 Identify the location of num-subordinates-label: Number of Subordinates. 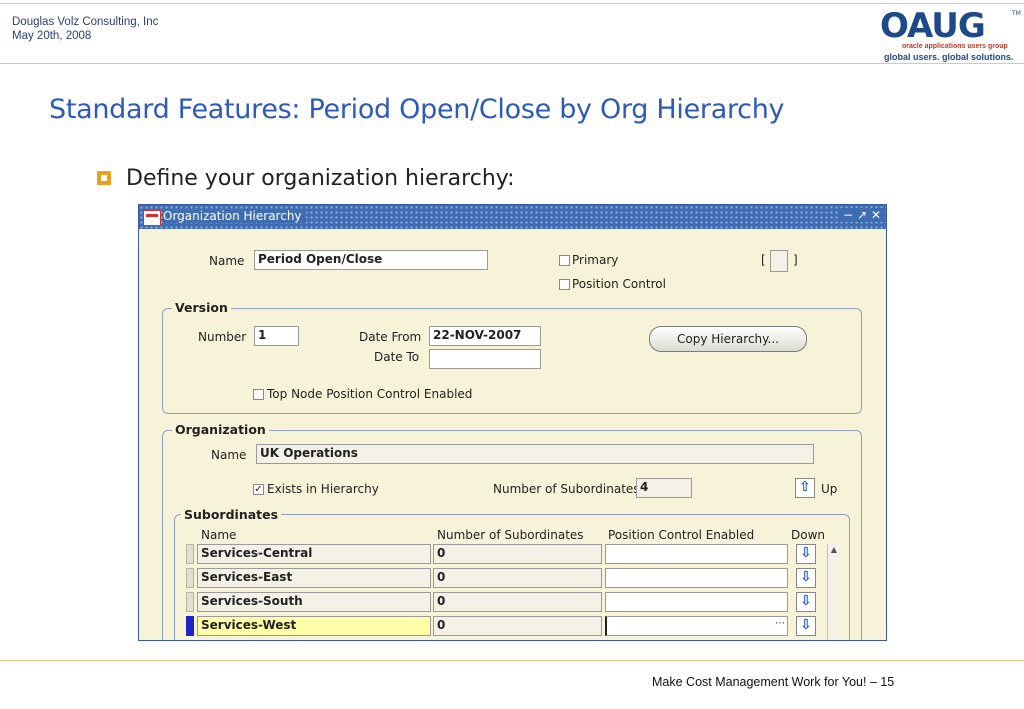
(566, 489).